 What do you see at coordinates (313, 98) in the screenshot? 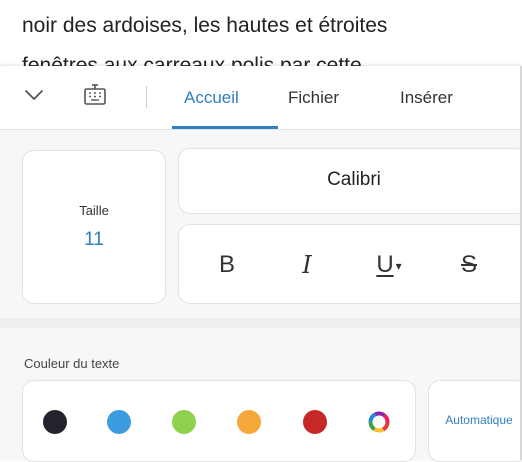
I see `tab-fichier: Fichier` at bounding box center [313, 98].